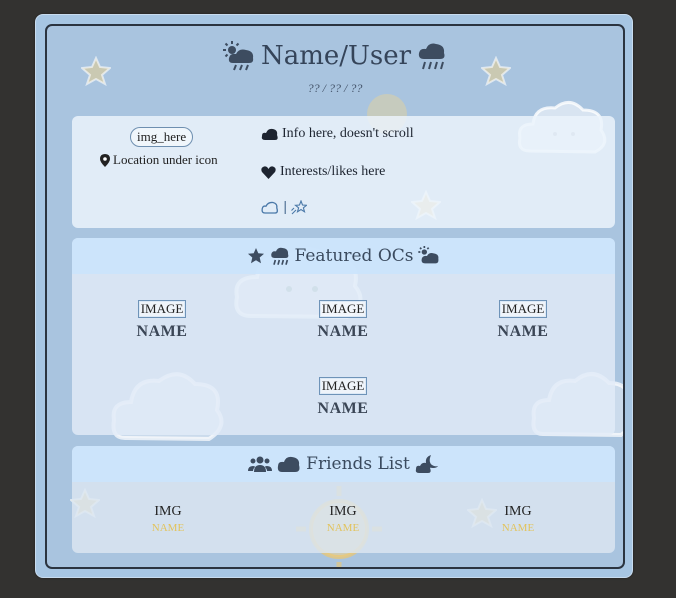  I want to click on page-title: Name/User, so click(336, 56).